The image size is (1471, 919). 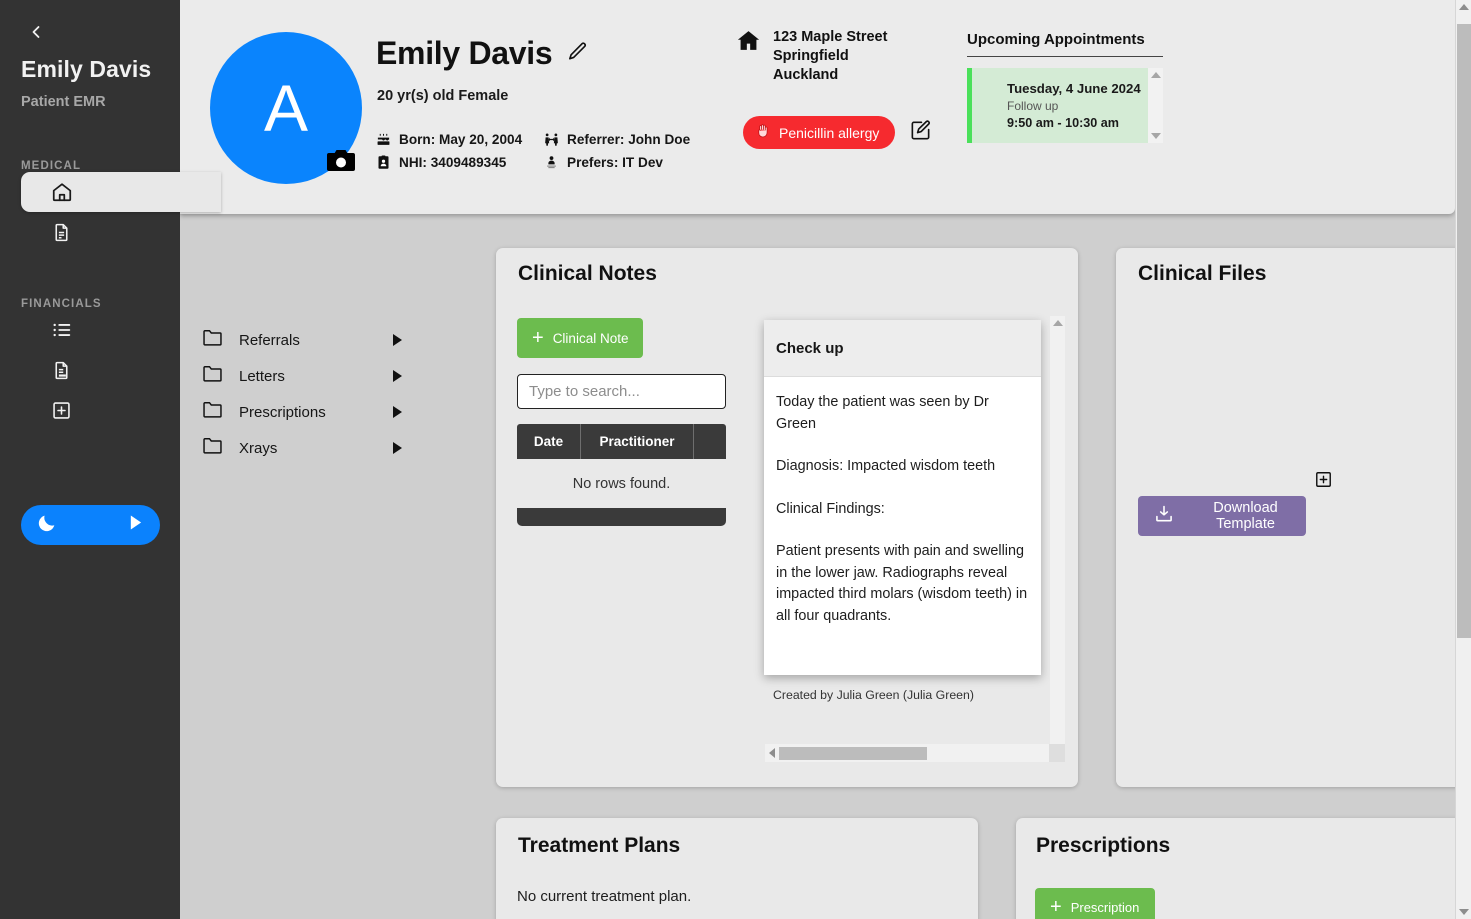 What do you see at coordinates (621, 391) in the screenshot?
I see `search-input` at bounding box center [621, 391].